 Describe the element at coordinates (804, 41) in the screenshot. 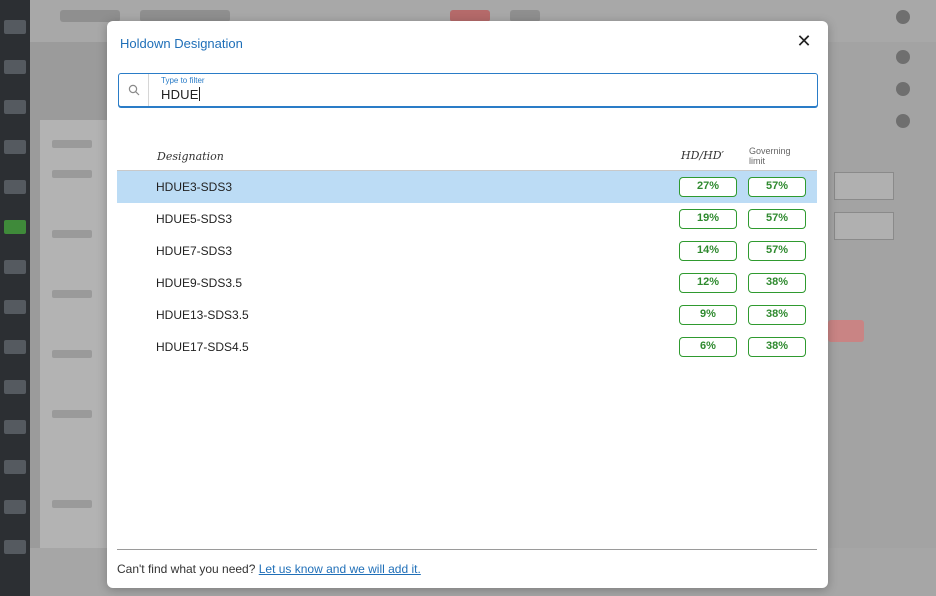

I see `close-icon: ✕` at that location.